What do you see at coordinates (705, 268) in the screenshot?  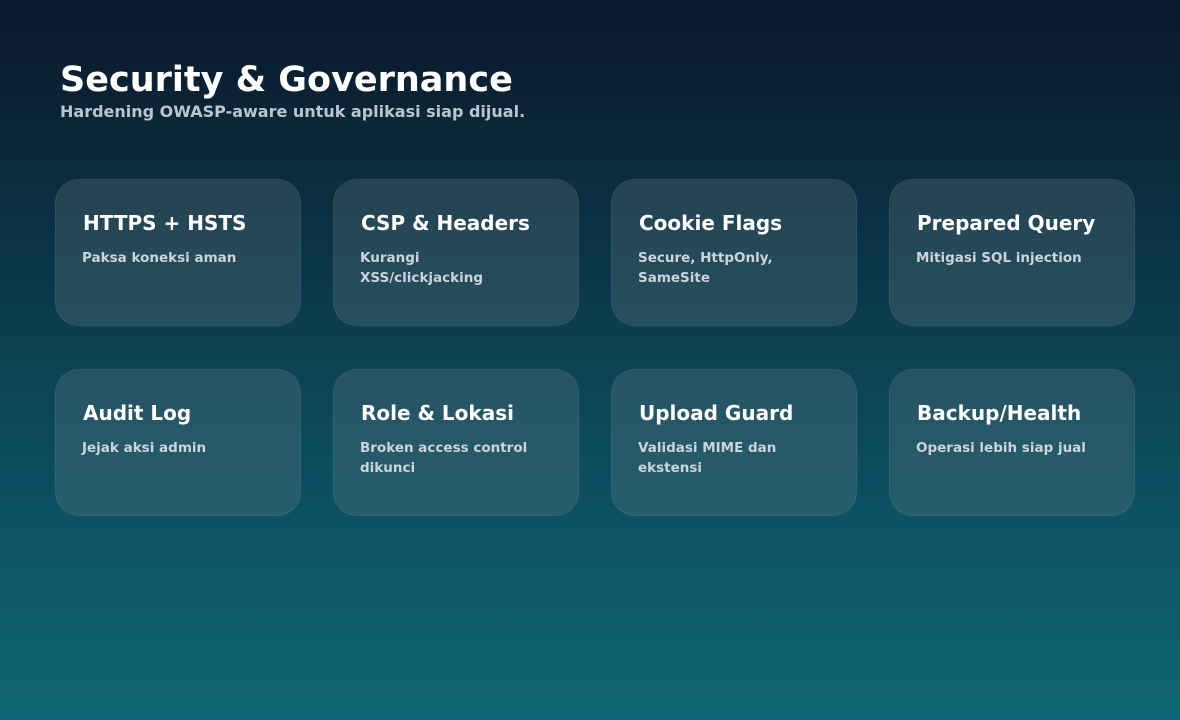 I see `card-description: Secure, HttpOnly, SameSite` at bounding box center [705, 268].